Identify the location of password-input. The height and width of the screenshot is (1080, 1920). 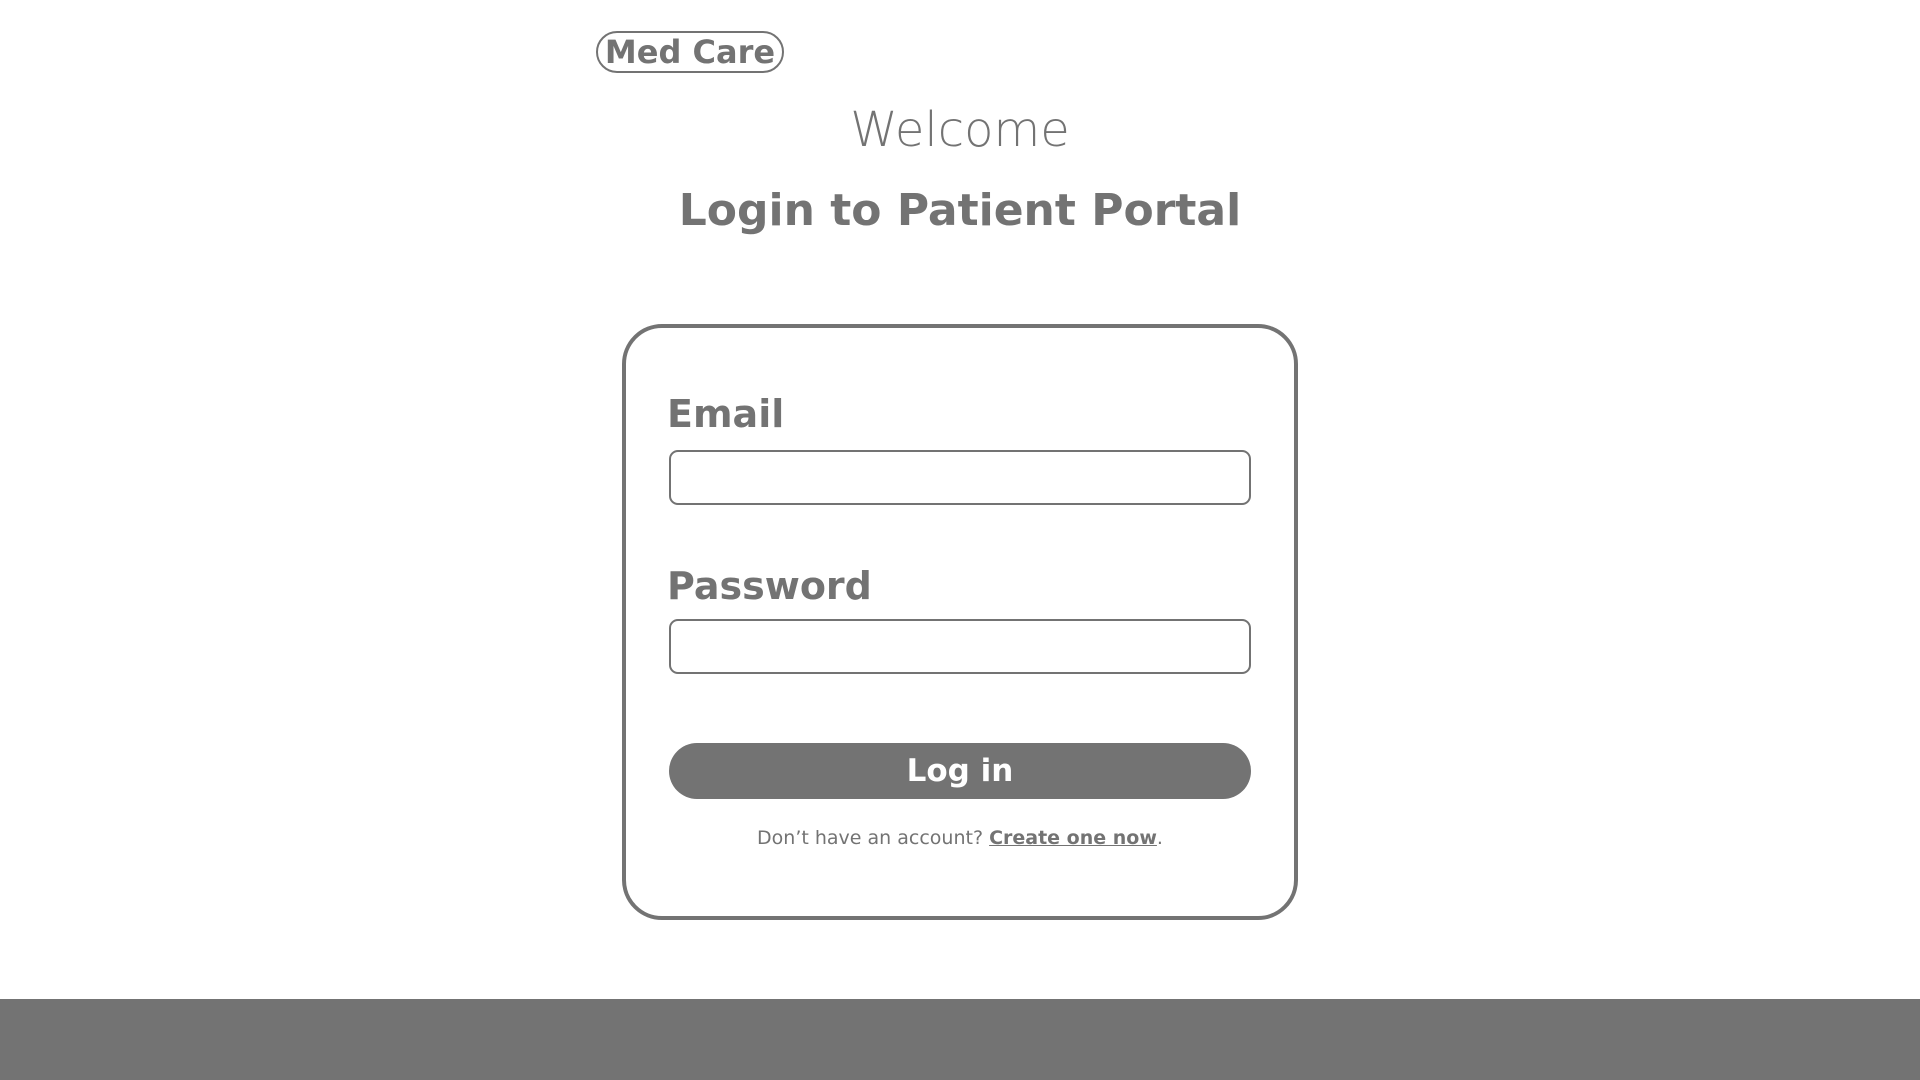
(960, 646).